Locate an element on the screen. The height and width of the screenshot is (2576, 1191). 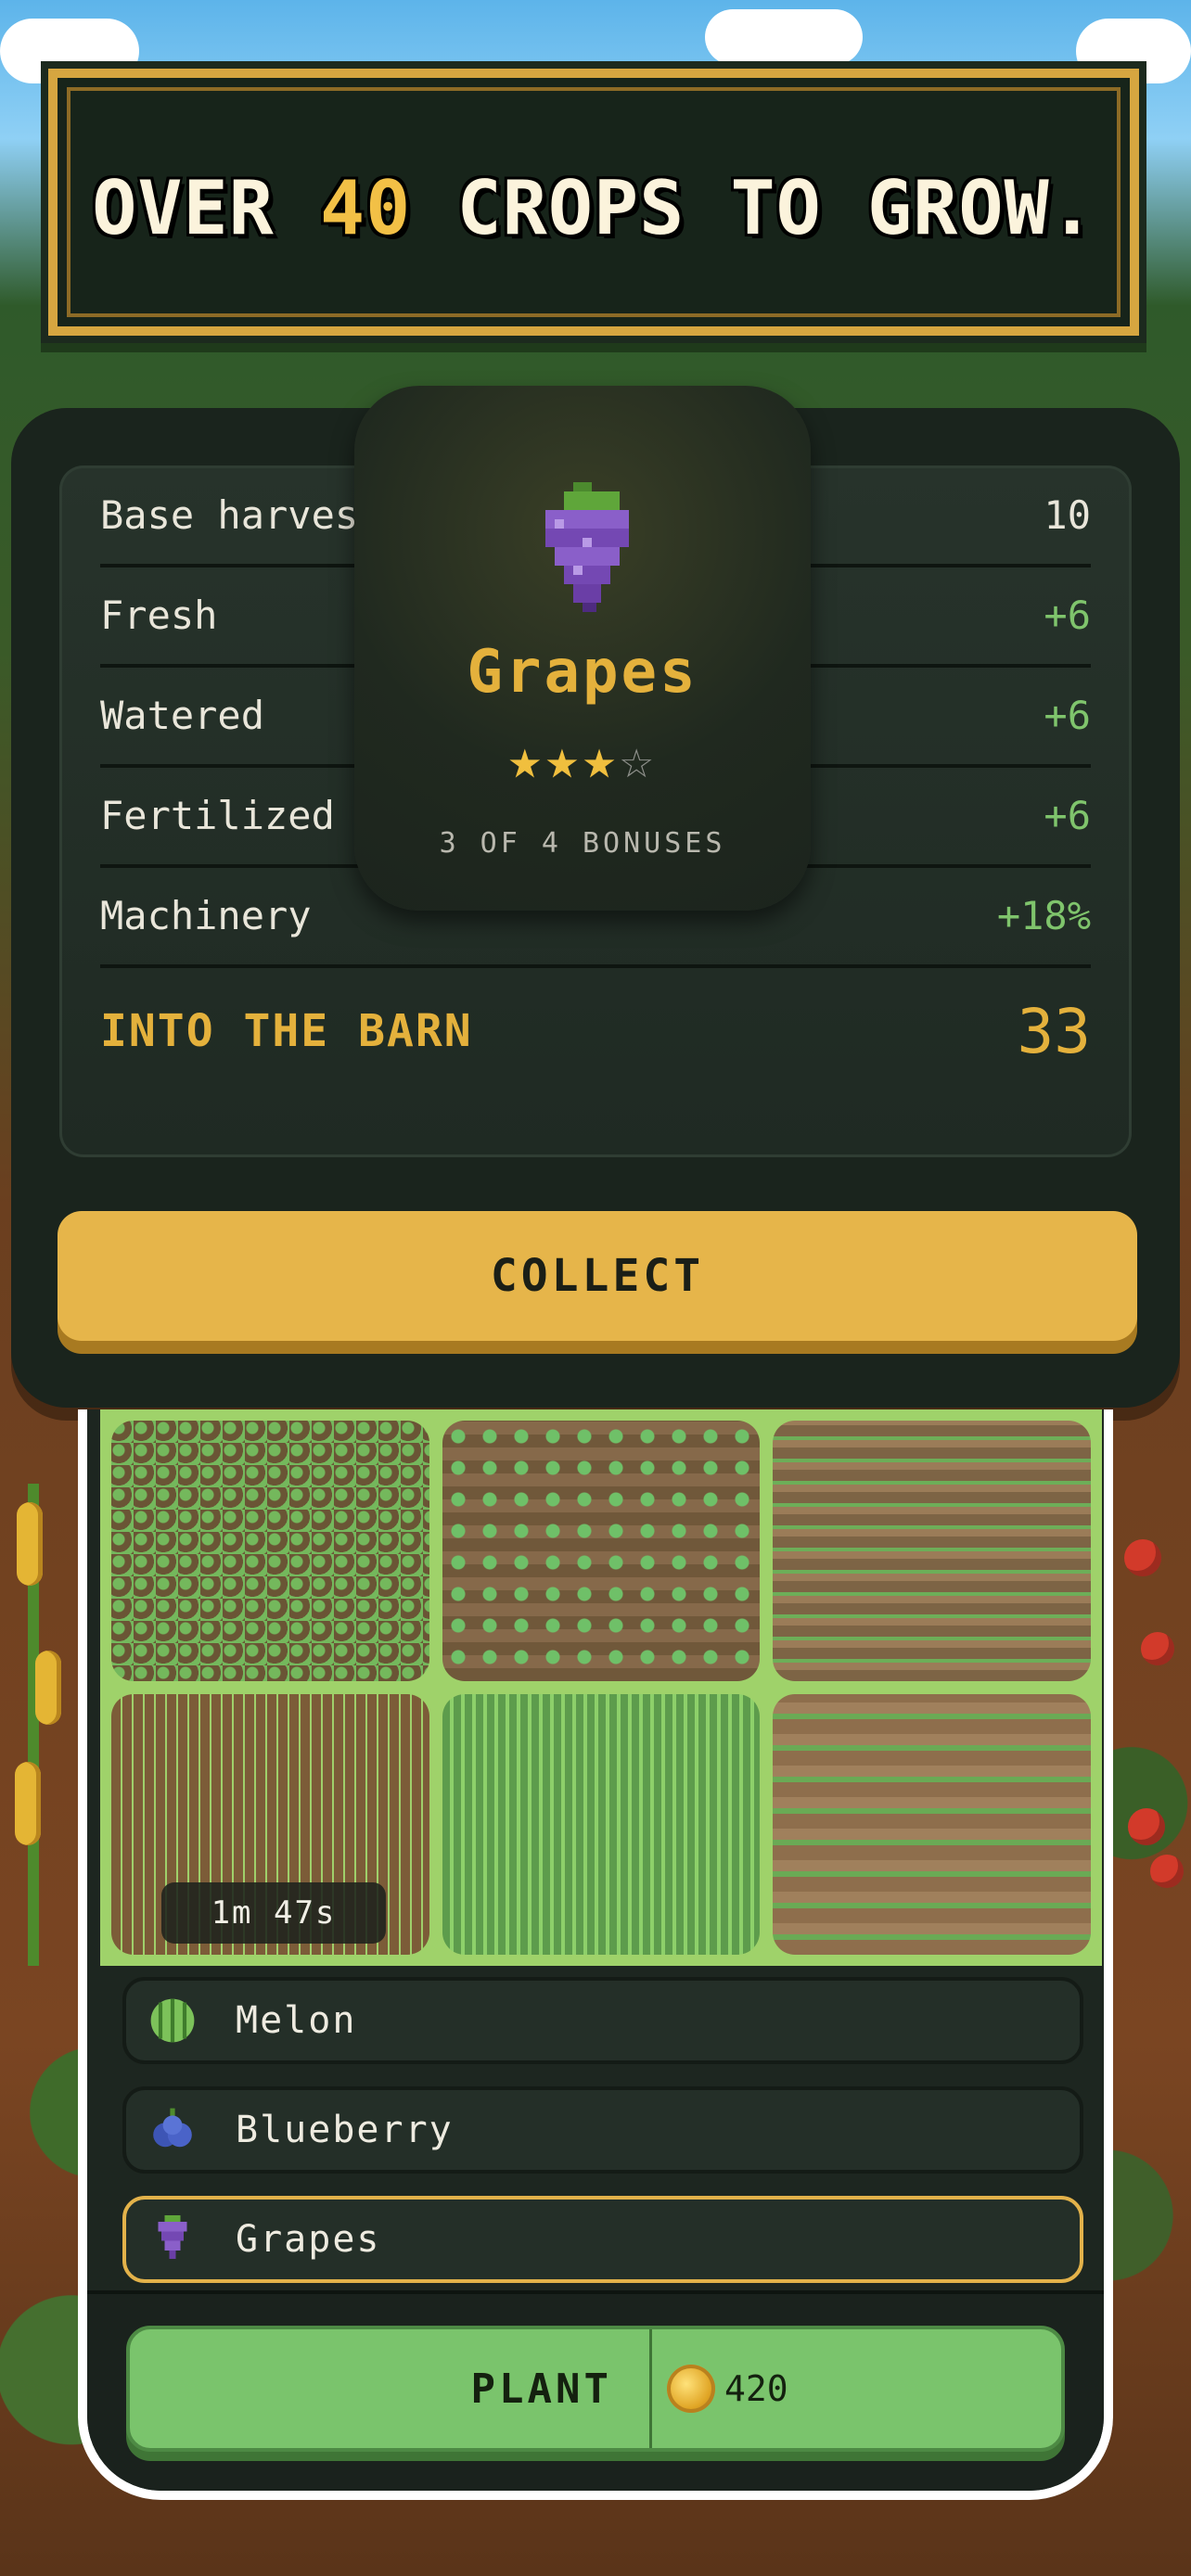
crop-selector-list: Melon Blueberry Grapes is located at coordinates (602, 2141).